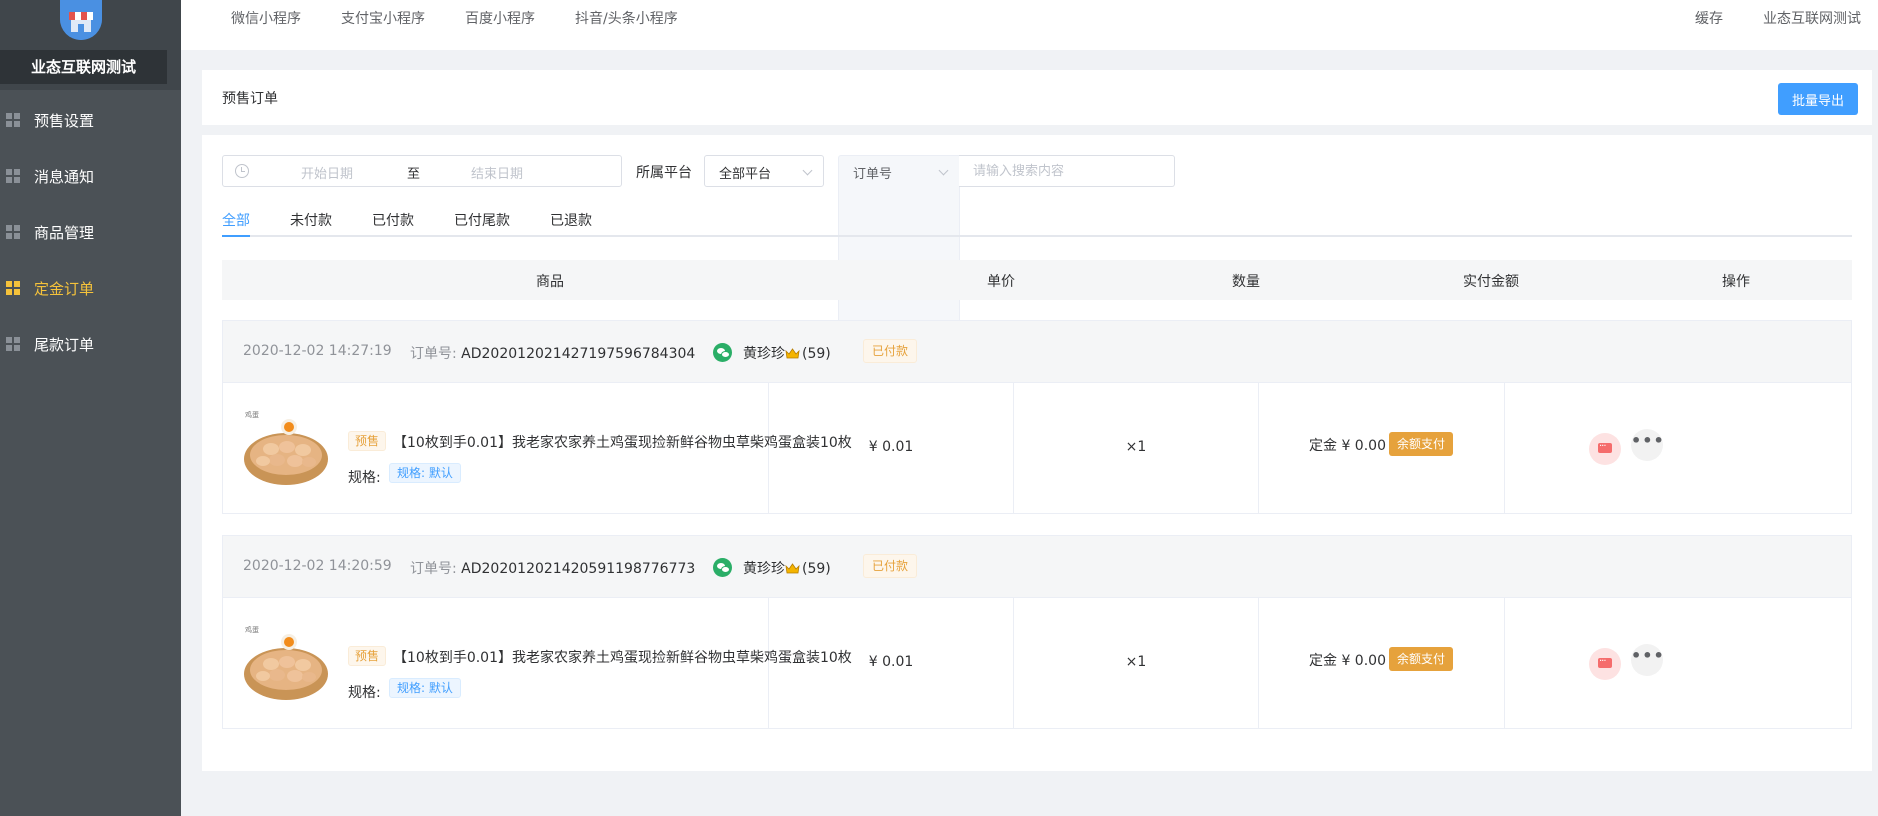 The width and height of the screenshot is (1878, 816). I want to click on tab-refunded: 已退款, so click(571, 220).